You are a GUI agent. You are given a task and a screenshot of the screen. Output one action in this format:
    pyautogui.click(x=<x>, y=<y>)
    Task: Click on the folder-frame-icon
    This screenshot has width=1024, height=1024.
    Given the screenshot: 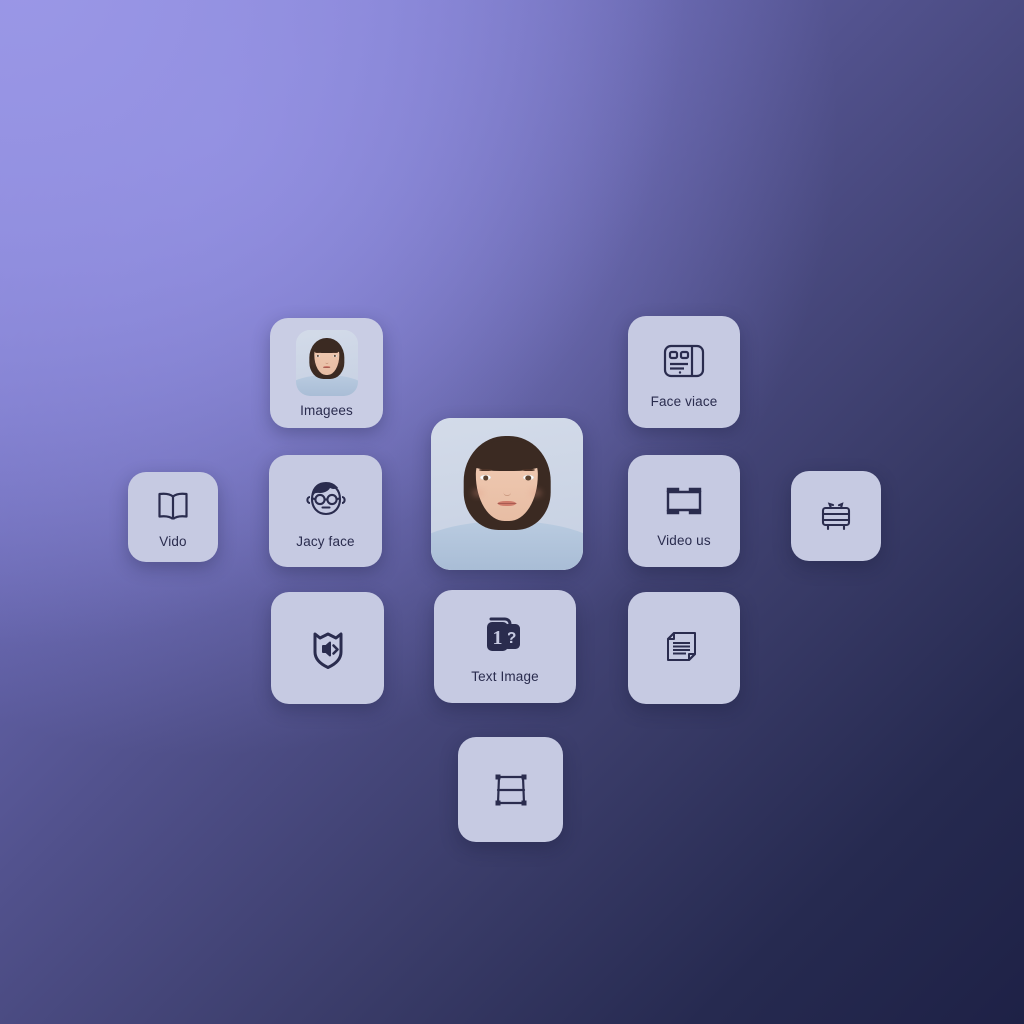 What is the action you would take?
    pyautogui.click(x=684, y=500)
    